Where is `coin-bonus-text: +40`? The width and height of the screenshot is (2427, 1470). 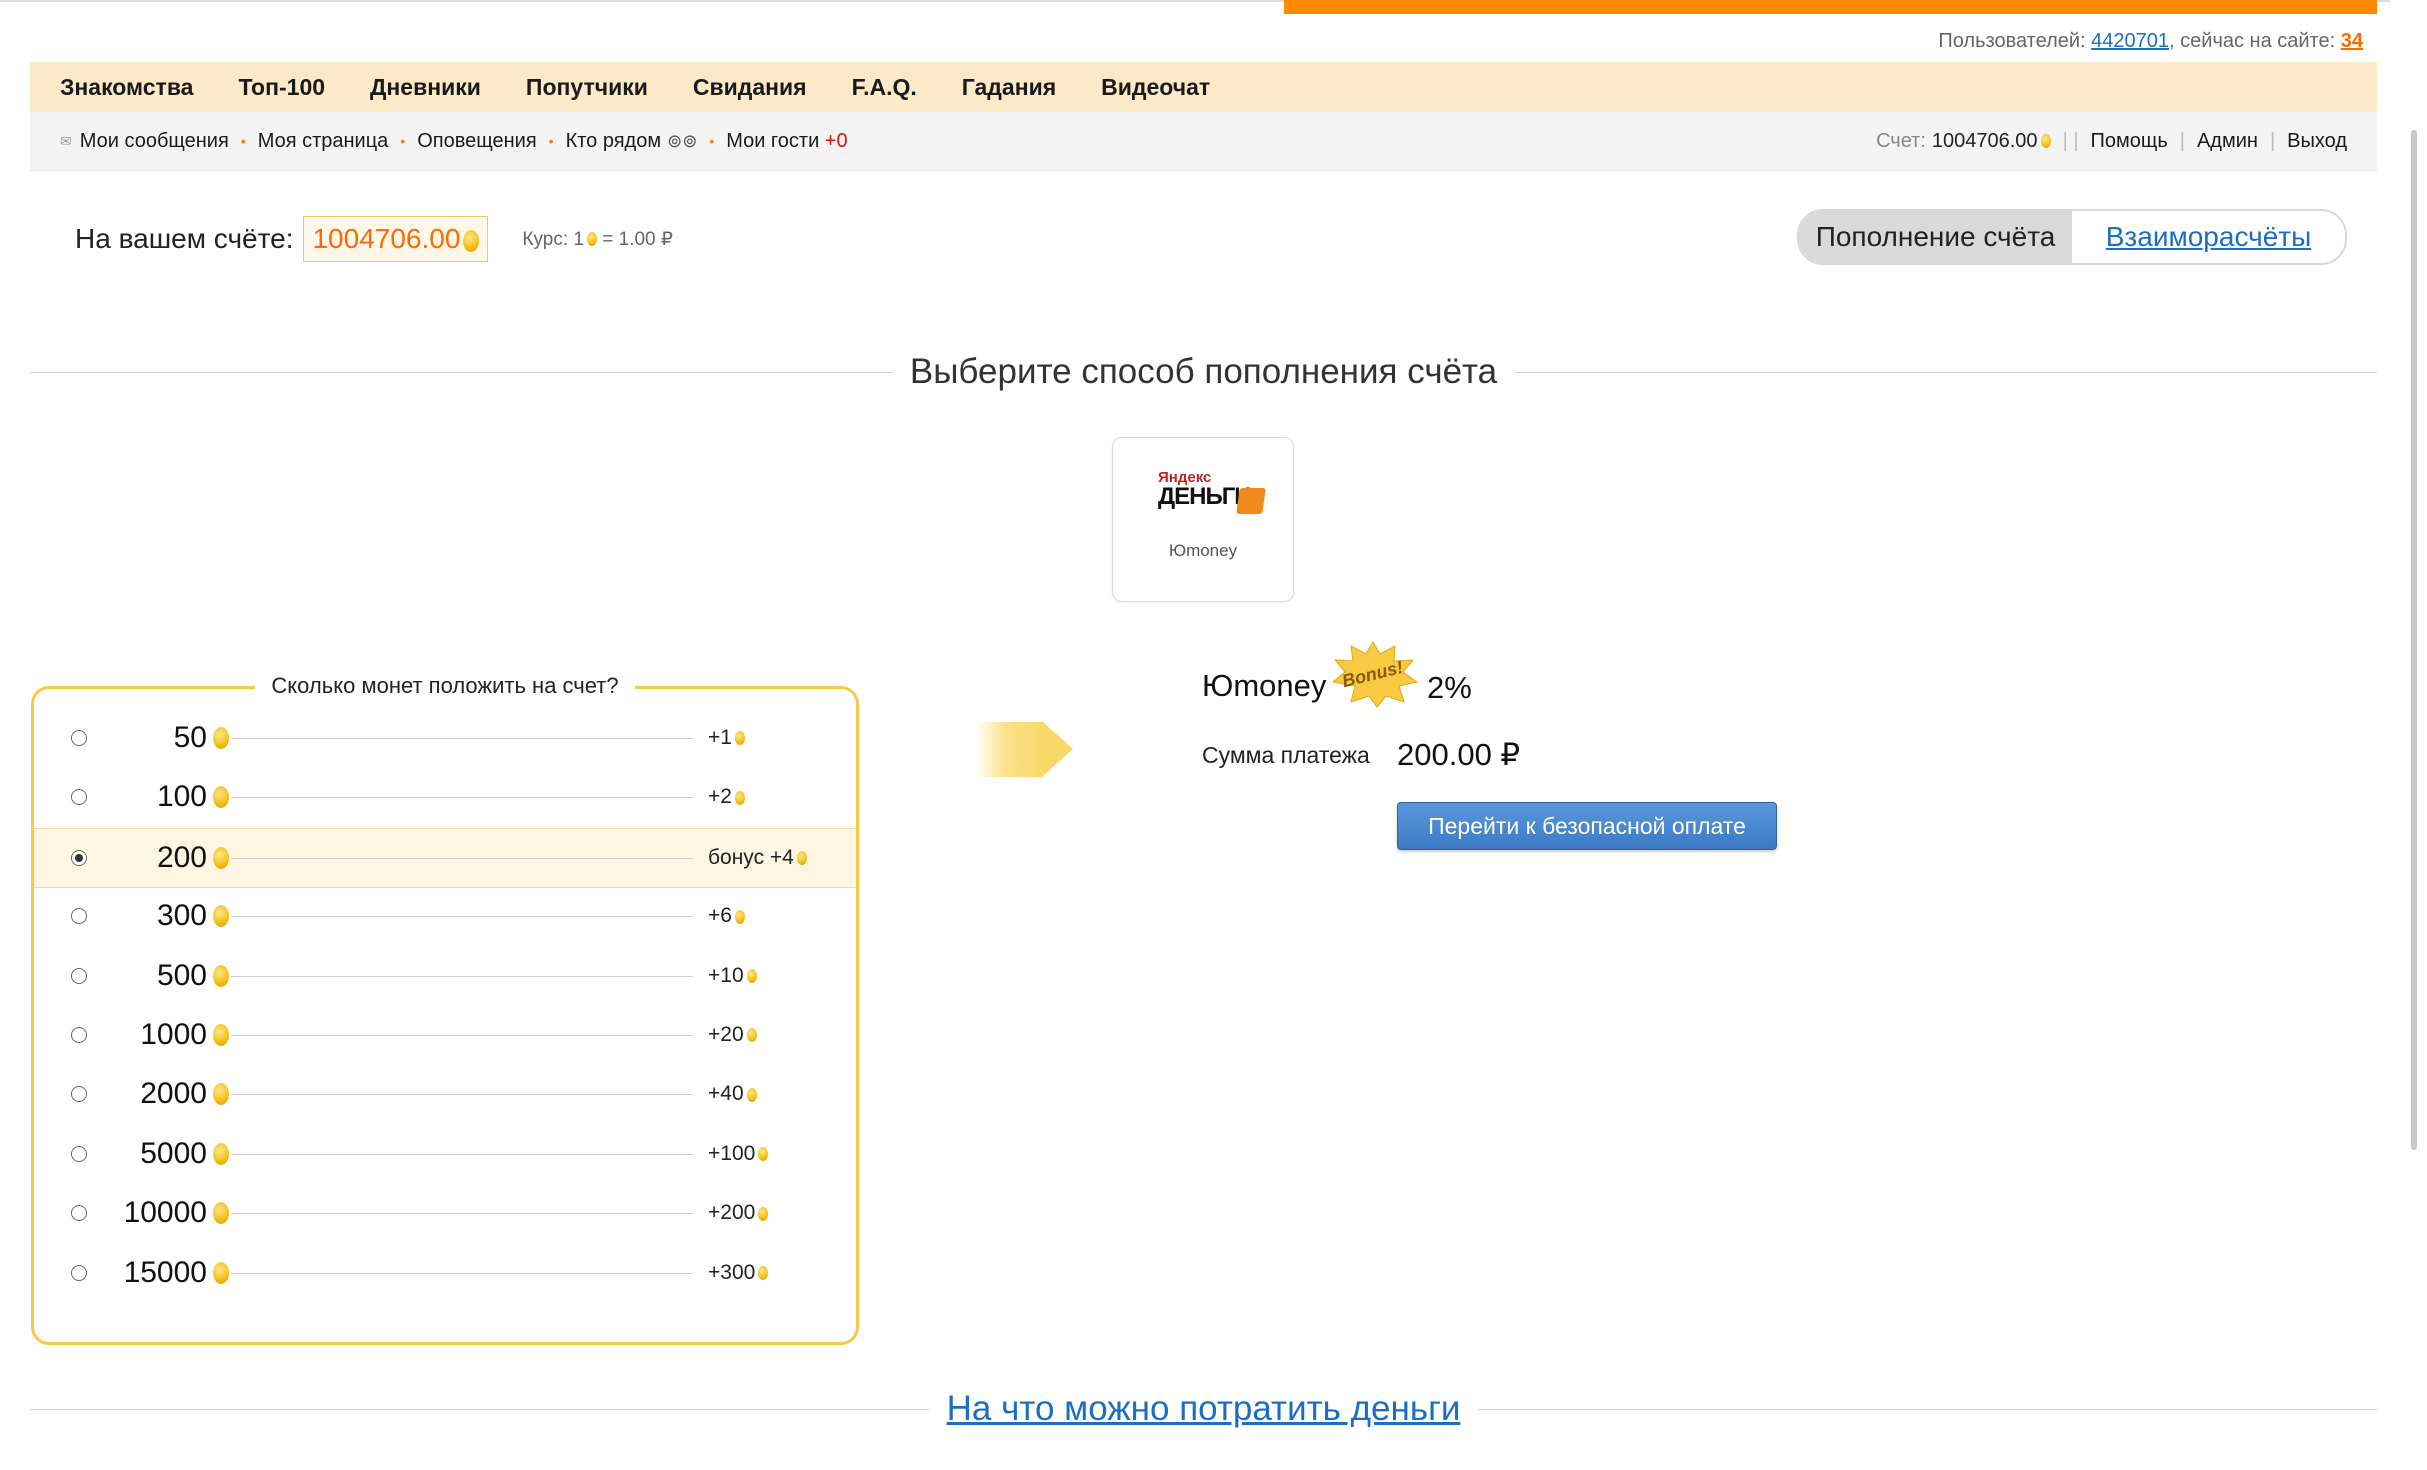 coin-bonus-text: +40 is located at coordinates (726, 1094).